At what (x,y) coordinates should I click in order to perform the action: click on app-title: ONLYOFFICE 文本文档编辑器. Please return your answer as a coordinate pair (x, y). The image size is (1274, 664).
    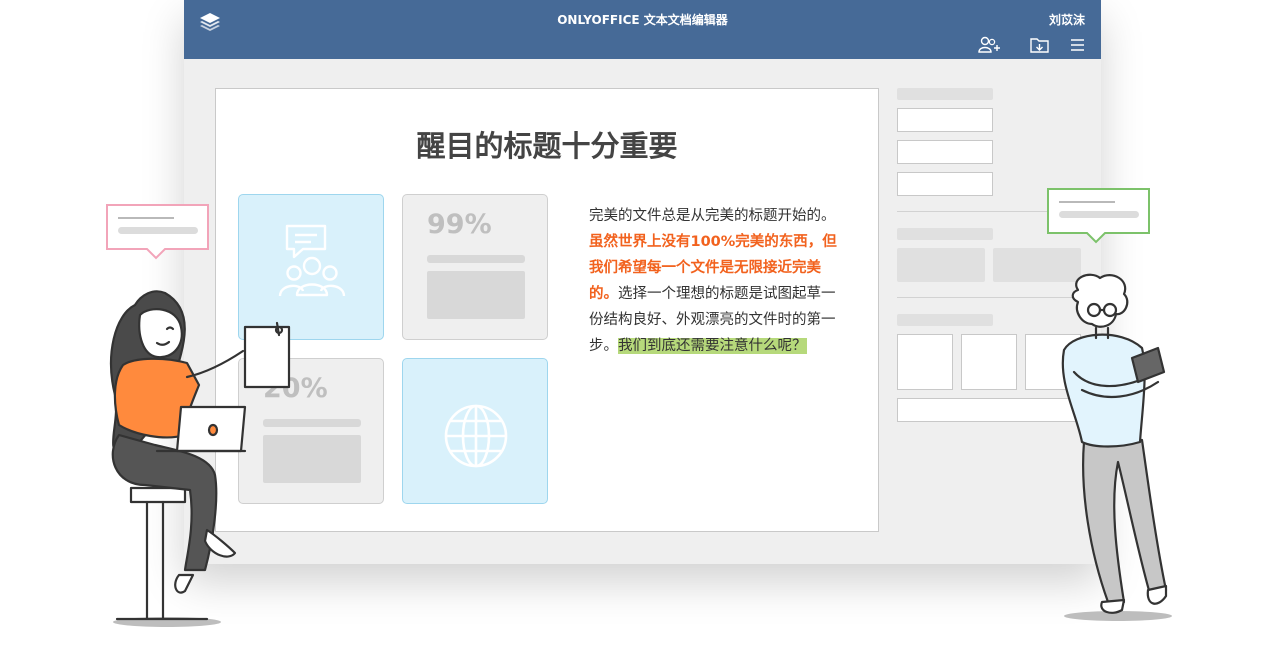
    Looking at the image, I should click on (642, 20).